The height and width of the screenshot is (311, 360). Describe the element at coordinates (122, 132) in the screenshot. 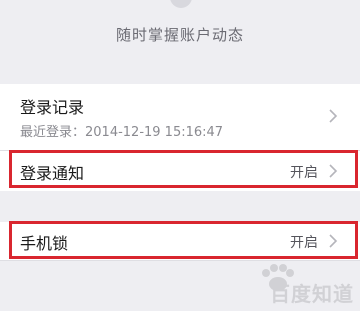

I see `login-record-last-login: 最近登录：2014-12-19 15:16:47` at that location.